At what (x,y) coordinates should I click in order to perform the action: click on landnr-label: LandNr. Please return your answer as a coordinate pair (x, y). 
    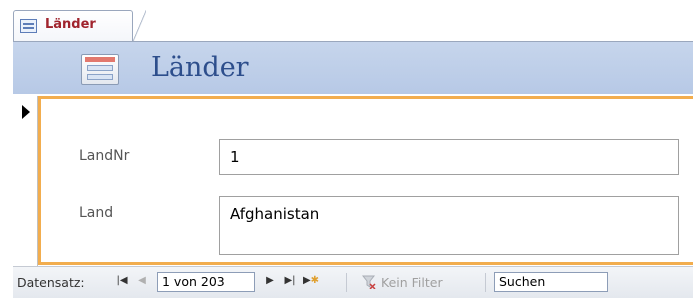
    Looking at the image, I should click on (104, 156).